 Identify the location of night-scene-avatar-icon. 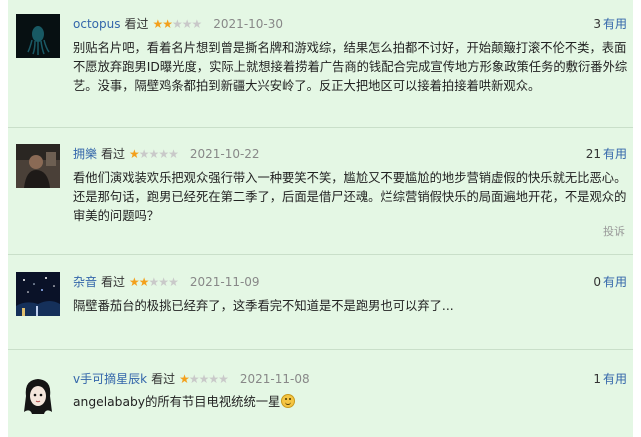
(38, 294).